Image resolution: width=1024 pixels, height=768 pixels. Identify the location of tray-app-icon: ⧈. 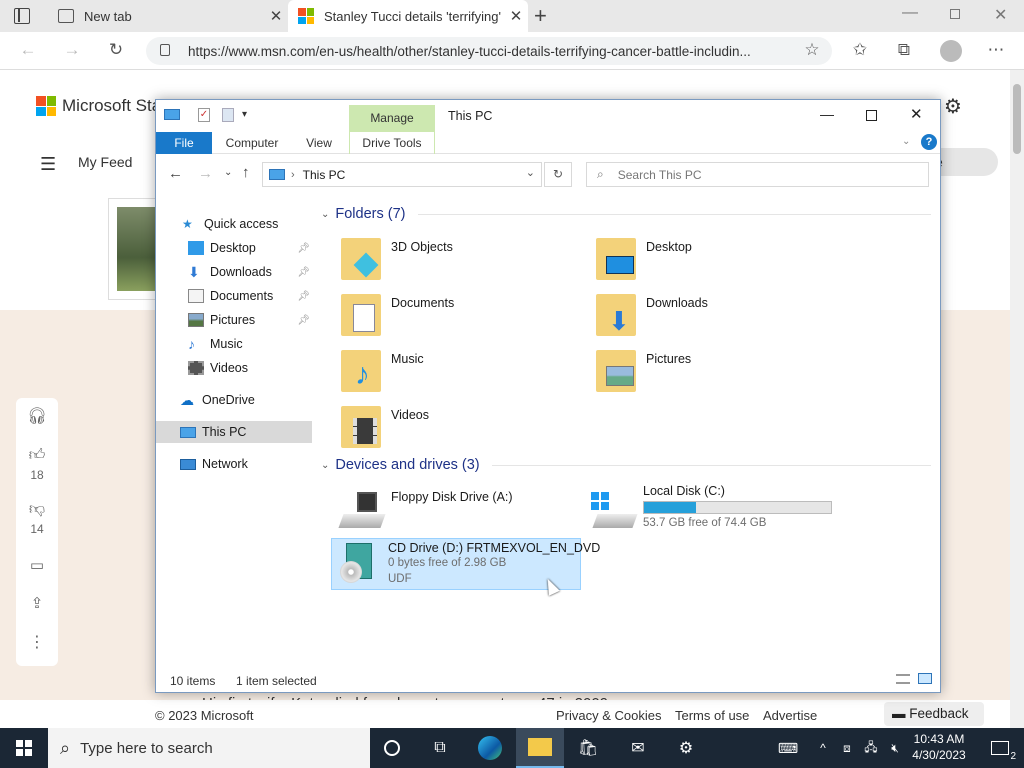
(847, 748).